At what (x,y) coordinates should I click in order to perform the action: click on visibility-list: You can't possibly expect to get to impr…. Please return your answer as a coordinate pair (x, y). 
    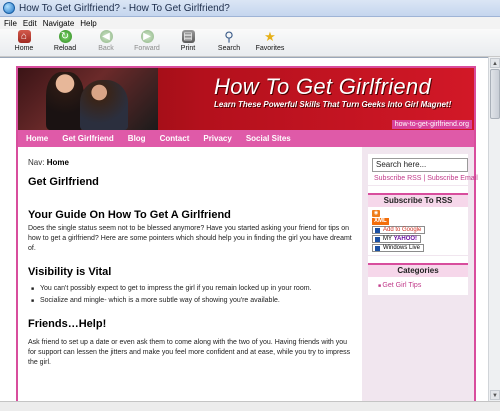
    Looking at the image, I should click on (191, 295).